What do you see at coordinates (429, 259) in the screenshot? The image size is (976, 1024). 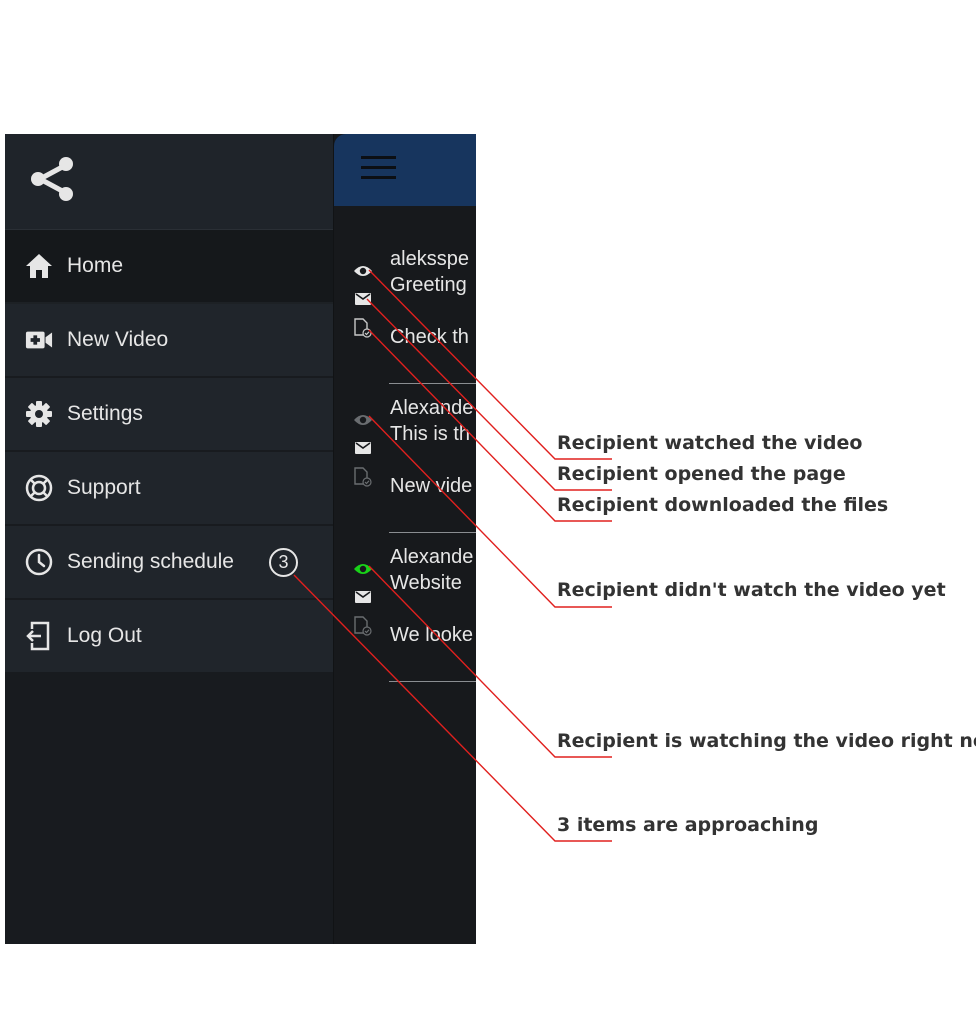 I see `message-sender: aleksspe` at bounding box center [429, 259].